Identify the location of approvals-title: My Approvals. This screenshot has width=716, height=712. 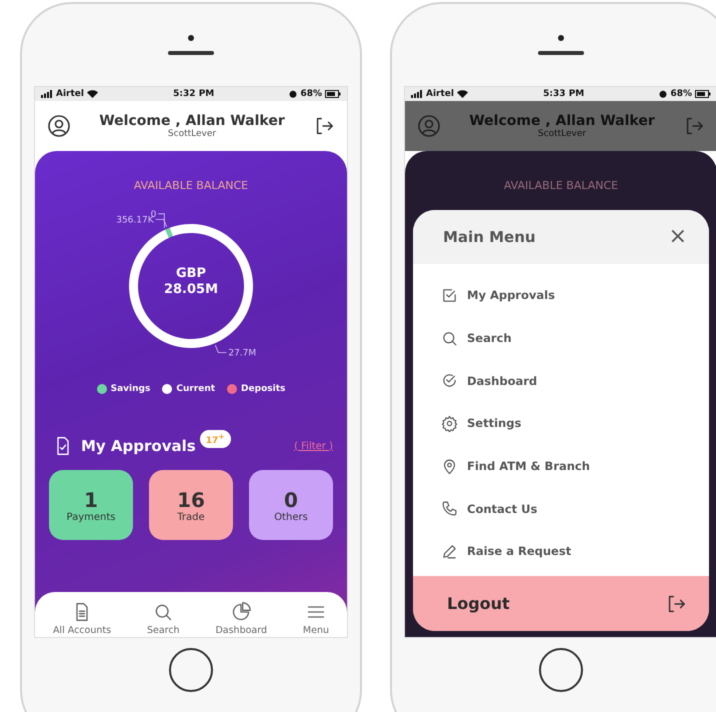
(138, 446).